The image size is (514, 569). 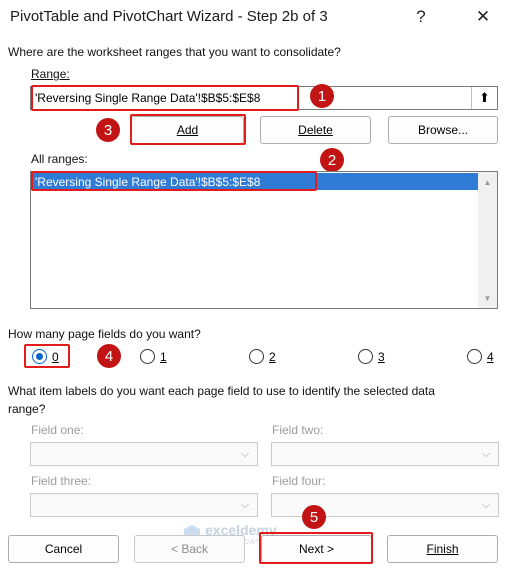 What do you see at coordinates (298, 430) in the screenshot?
I see `field-two-label: Field two:` at bounding box center [298, 430].